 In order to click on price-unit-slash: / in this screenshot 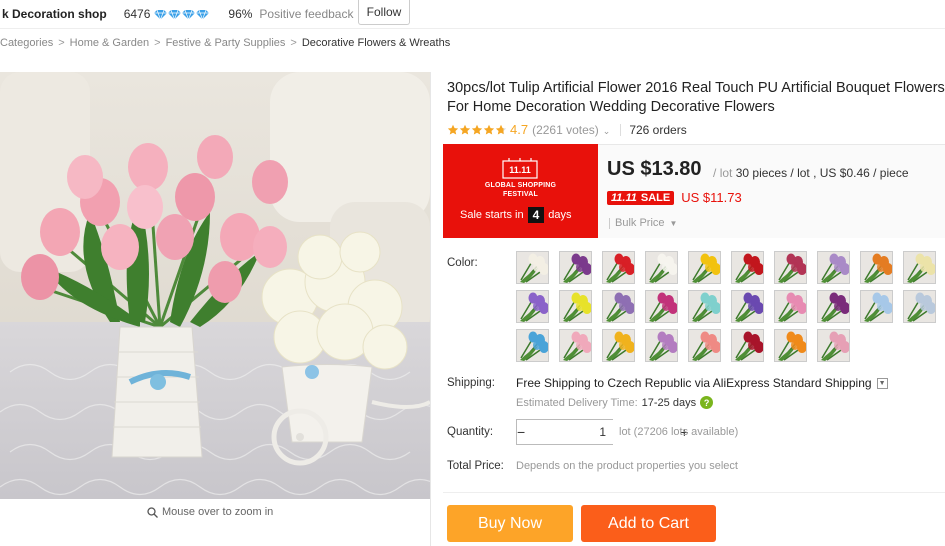, I will do `click(715, 173)`.